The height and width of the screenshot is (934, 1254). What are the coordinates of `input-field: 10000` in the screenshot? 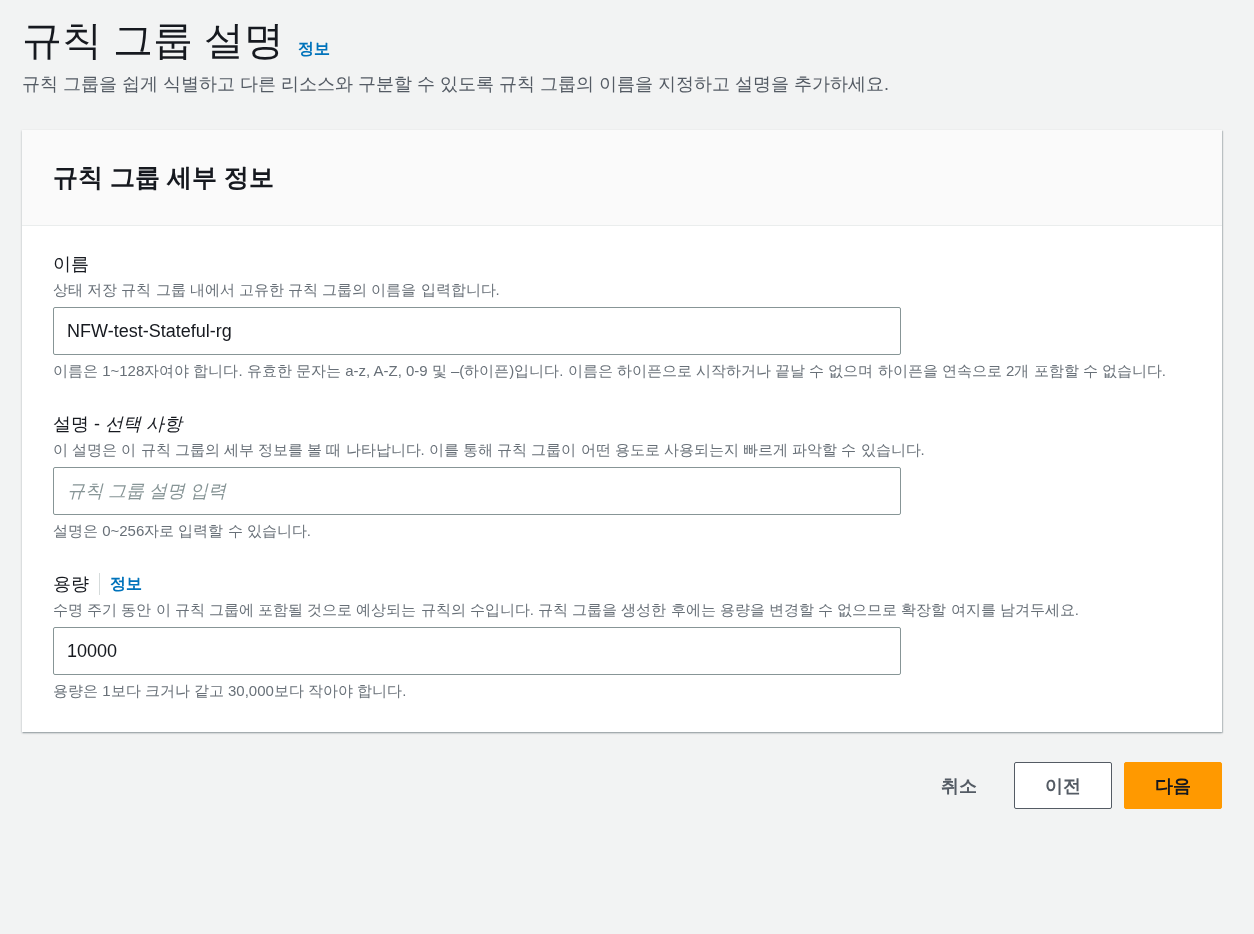 It's located at (477, 651).